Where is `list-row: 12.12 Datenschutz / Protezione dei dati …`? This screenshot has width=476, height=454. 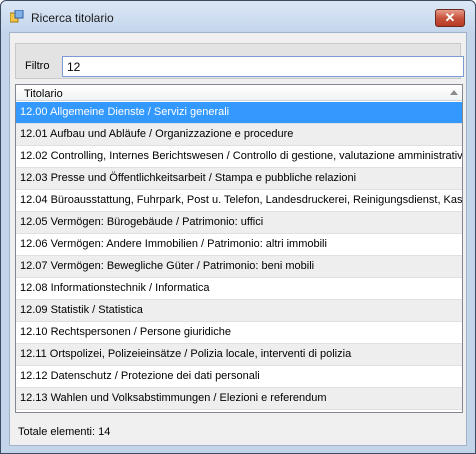 list-row: 12.12 Datenschutz / Protezione dei dati … is located at coordinates (239, 377).